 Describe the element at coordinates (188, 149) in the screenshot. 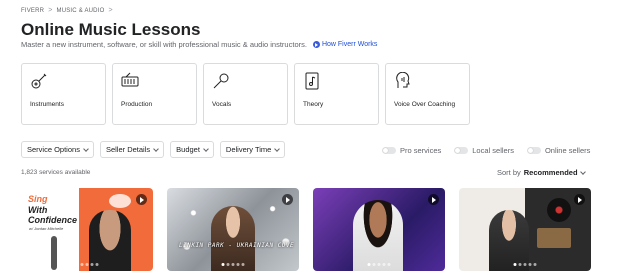

I see `filter-label: Budget` at that location.